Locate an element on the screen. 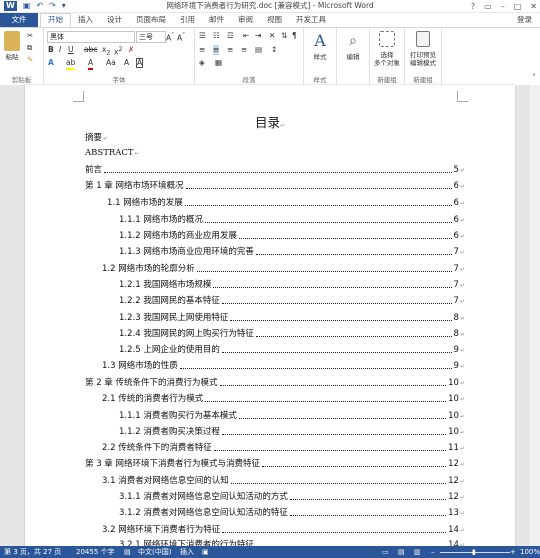 The width and height of the screenshot is (540, 558). toc-entry: 前言 5 ↵ is located at coordinates (275, 169).